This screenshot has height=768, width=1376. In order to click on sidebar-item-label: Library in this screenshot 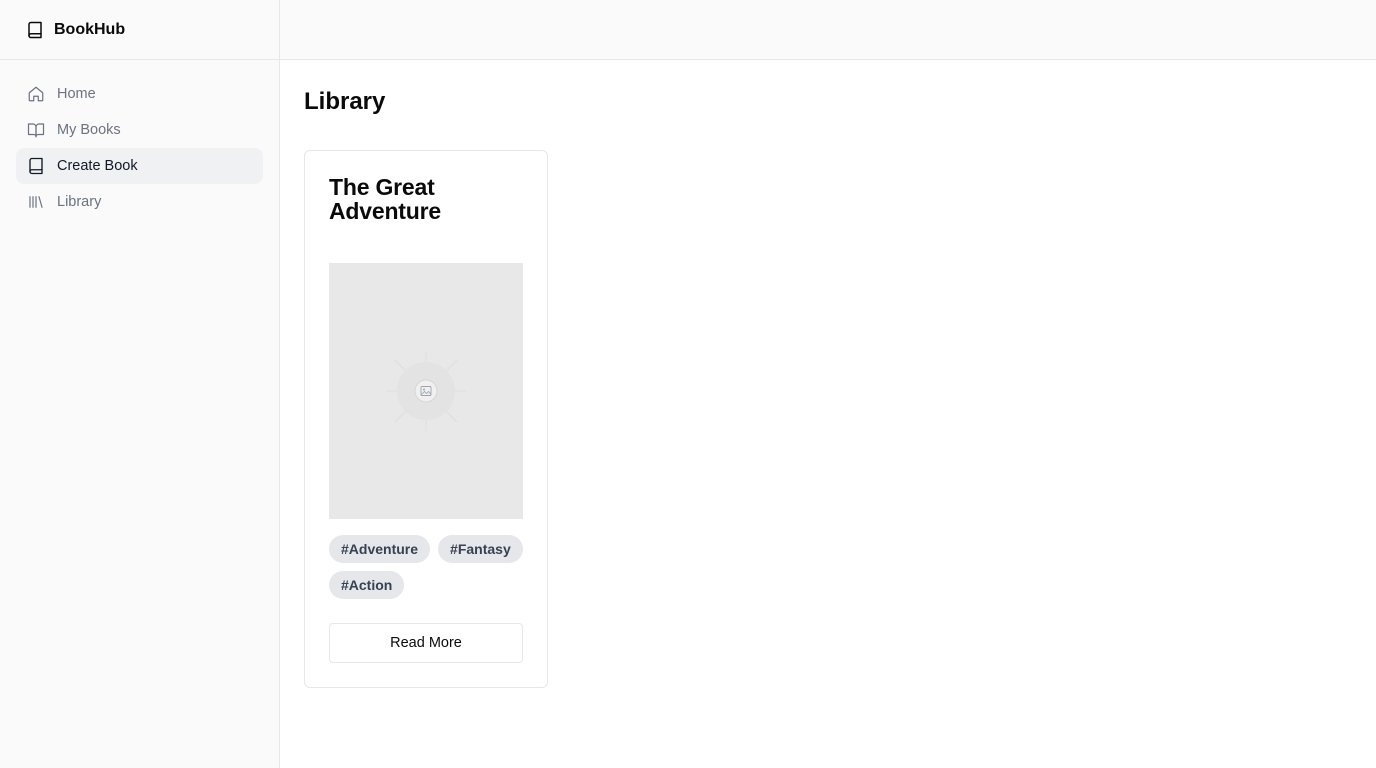, I will do `click(79, 202)`.